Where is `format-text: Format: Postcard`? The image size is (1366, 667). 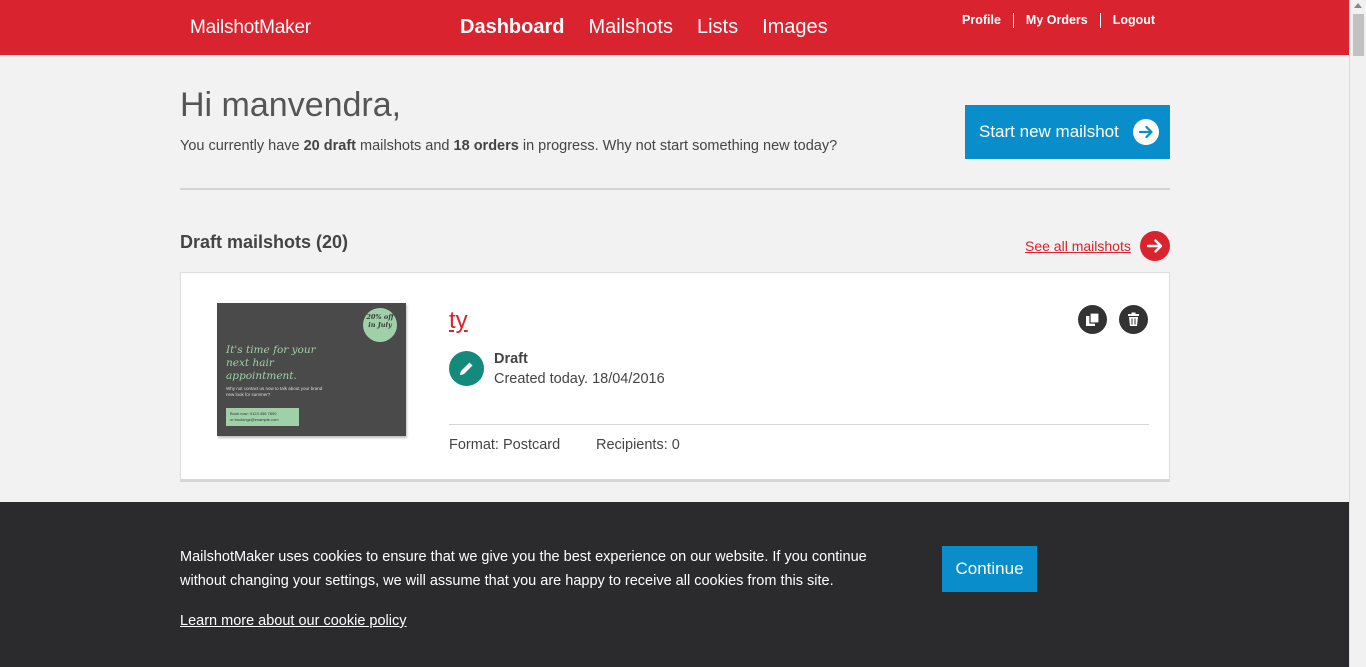
format-text: Format: Postcard is located at coordinates (505, 445).